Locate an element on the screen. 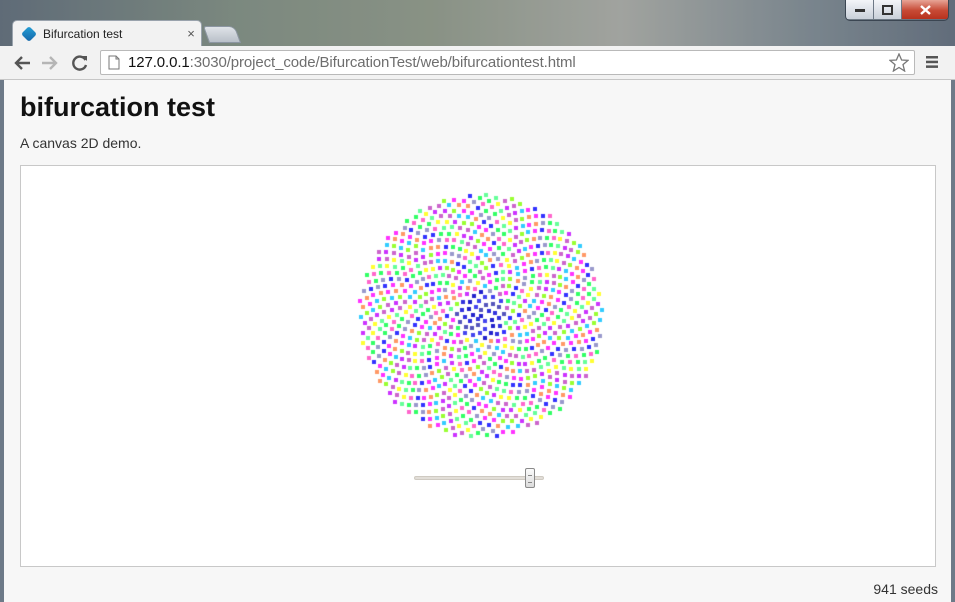 This screenshot has width=955, height=602. seed-slider is located at coordinates (479, 478).